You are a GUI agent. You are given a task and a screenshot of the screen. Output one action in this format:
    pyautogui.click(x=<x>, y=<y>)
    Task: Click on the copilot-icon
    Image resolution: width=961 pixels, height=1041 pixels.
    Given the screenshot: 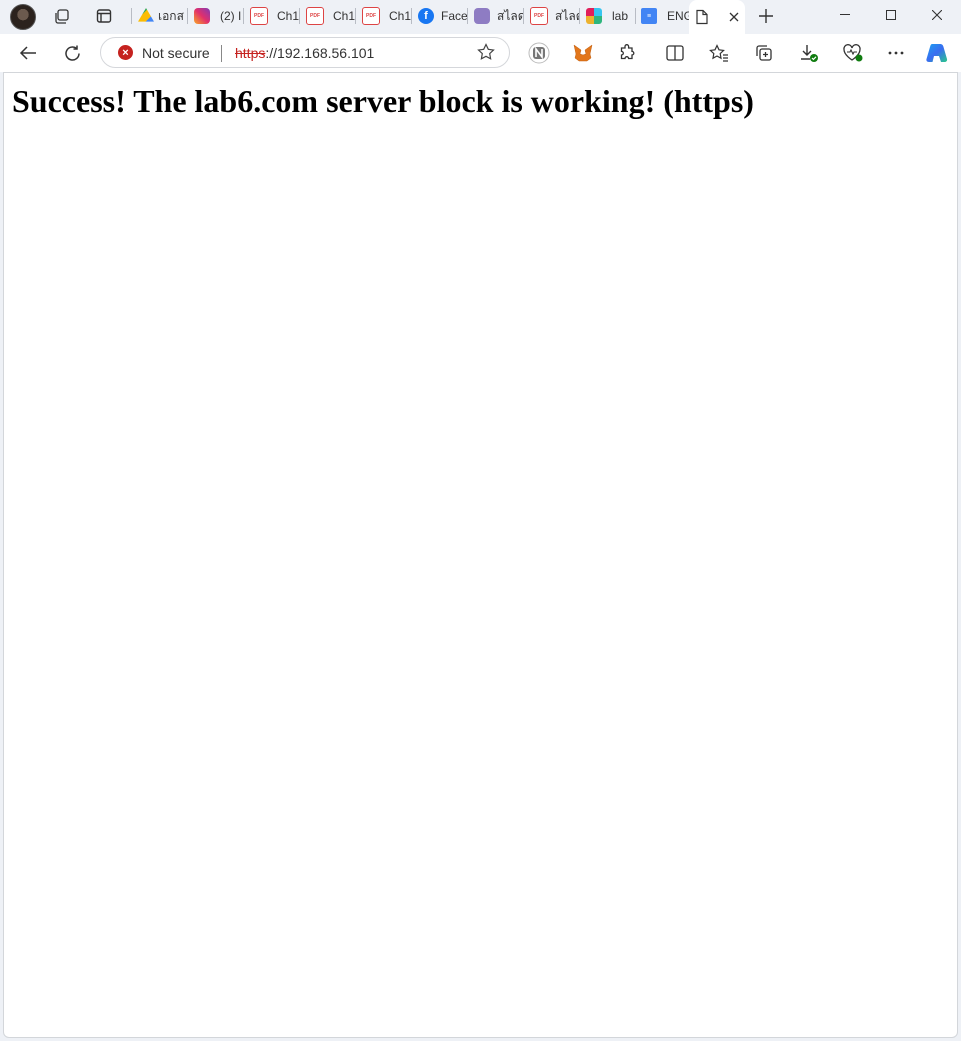 What is the action you would take?
    pyautogui.click(x=937, y=53)
    